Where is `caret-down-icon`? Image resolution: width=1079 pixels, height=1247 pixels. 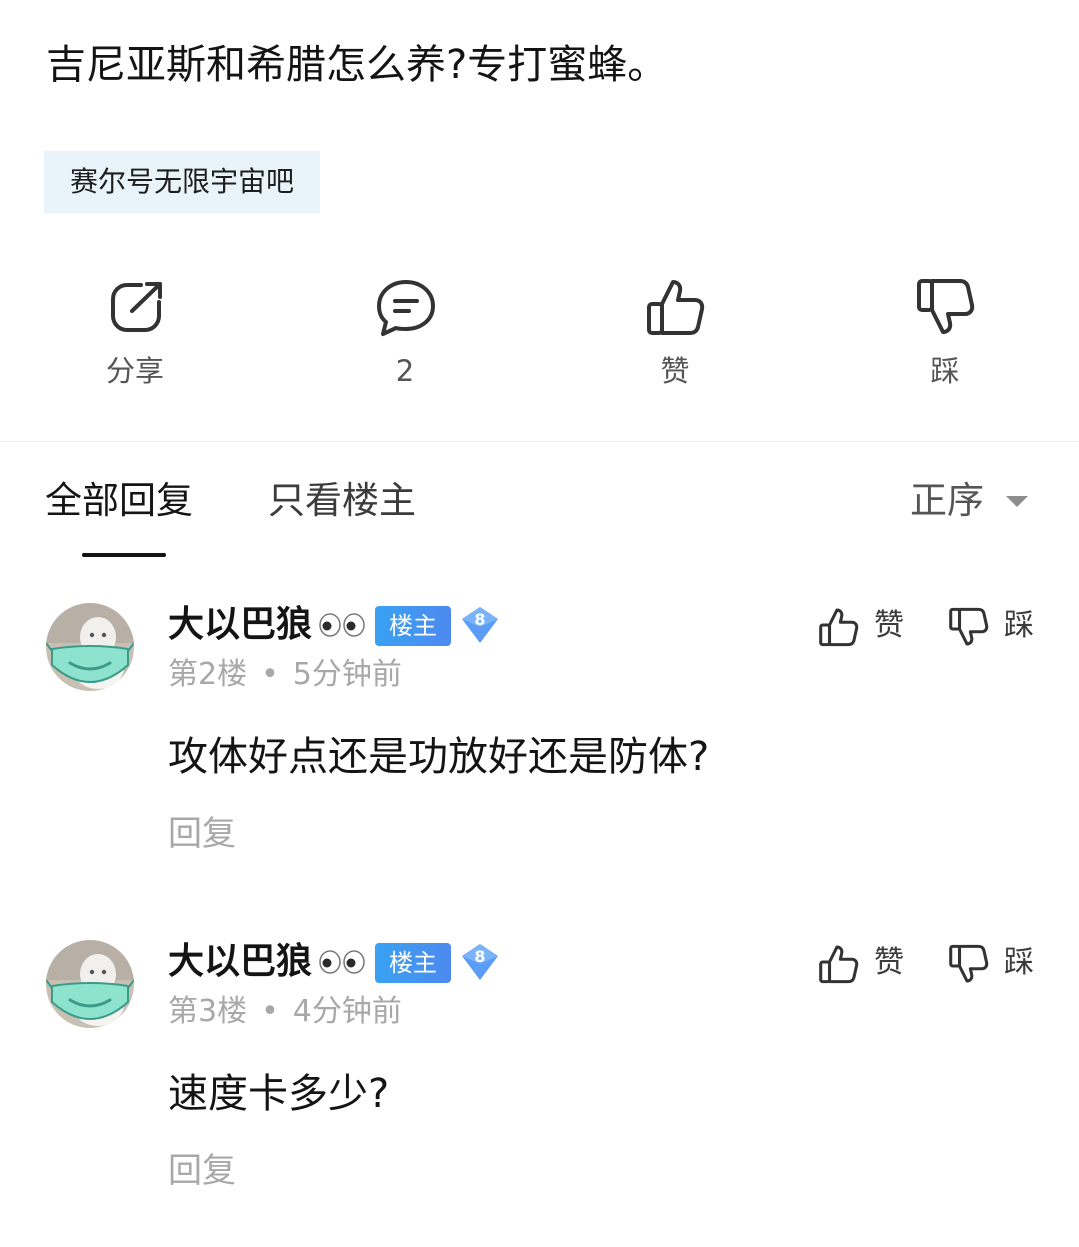 caret-down-icon is located at coordinates (1017, 501).